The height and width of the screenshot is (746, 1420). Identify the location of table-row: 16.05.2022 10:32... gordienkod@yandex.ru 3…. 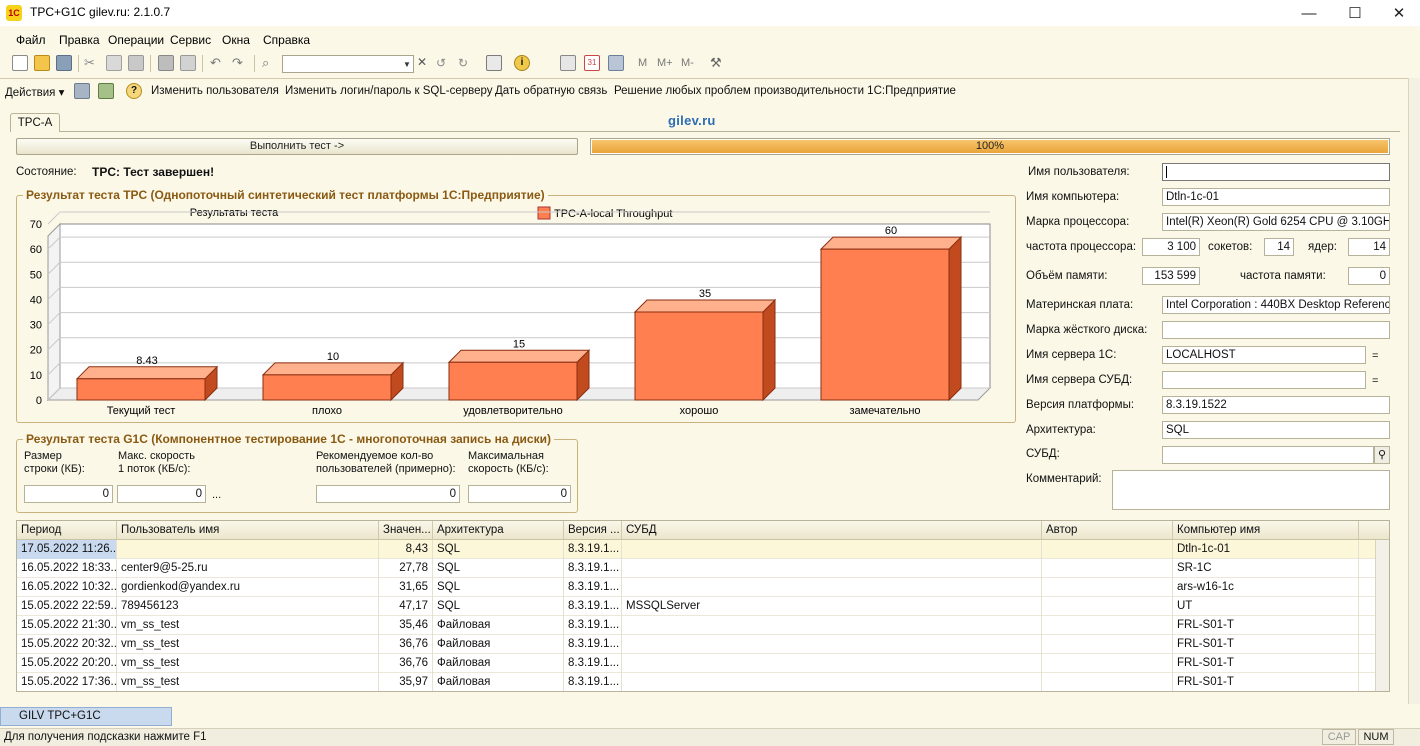
(696, 587).